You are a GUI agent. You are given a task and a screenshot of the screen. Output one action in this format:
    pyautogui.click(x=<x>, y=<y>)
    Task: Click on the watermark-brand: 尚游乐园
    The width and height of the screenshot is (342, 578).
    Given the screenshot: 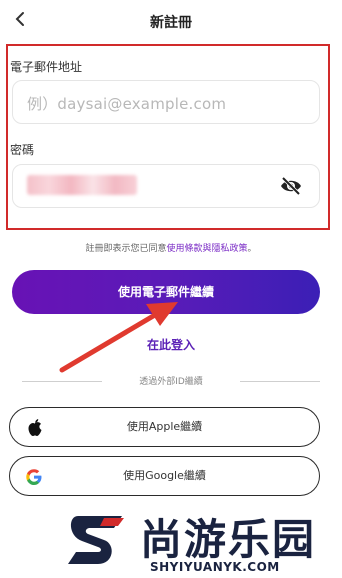 What is the action you would take?
    pyautogui.click(x=228, y=539)
    